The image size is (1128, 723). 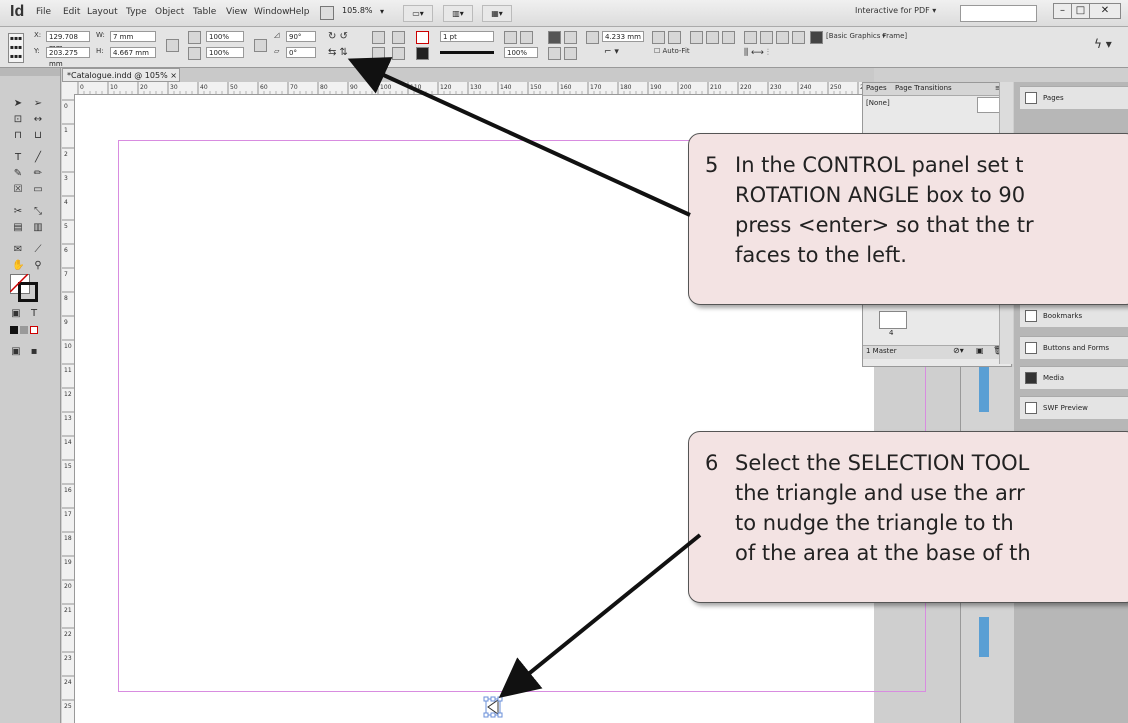 What do you see at coordinates (418, 13) in the screenshot?
I see `screen-mode-button: ▭▾` at bounding box center [418, 13].